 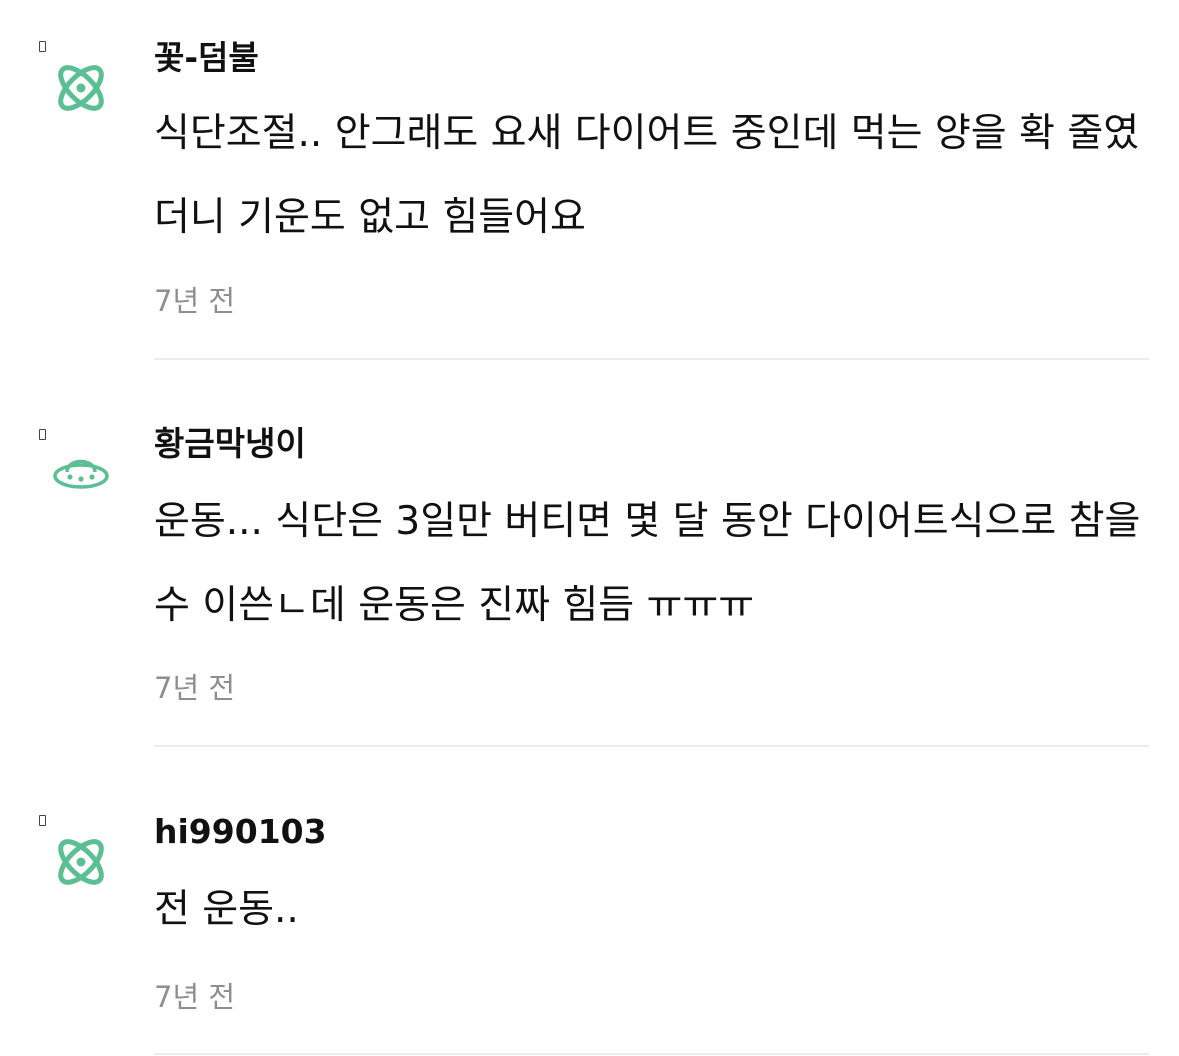 I want to click on username: 황금막냉이, so click(x=230, y=444).